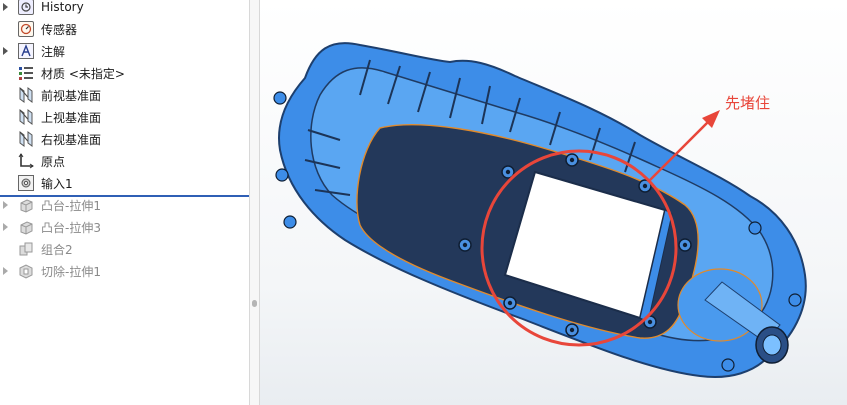 This screenshot has width=847, height=405. I want to click on tree-item-right-plane: 右视基准面, so click(124, 139).